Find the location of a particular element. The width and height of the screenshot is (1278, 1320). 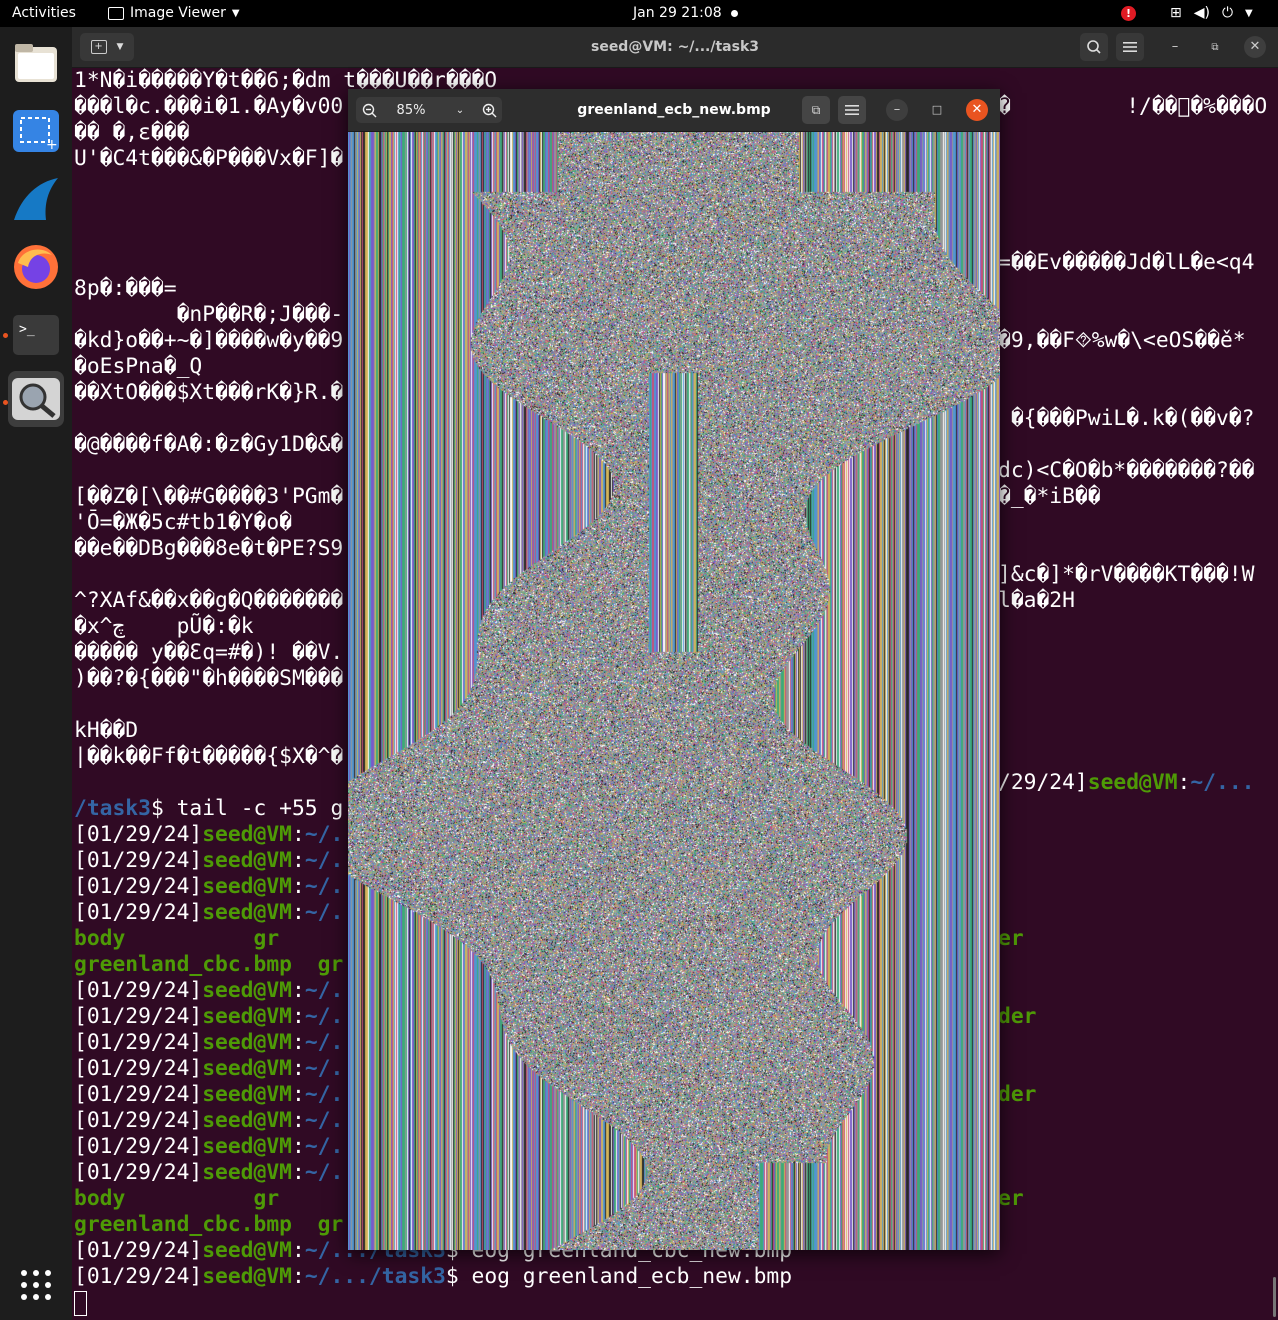

caret-down-icon: ▼ is located at coordinates (1249, 13).